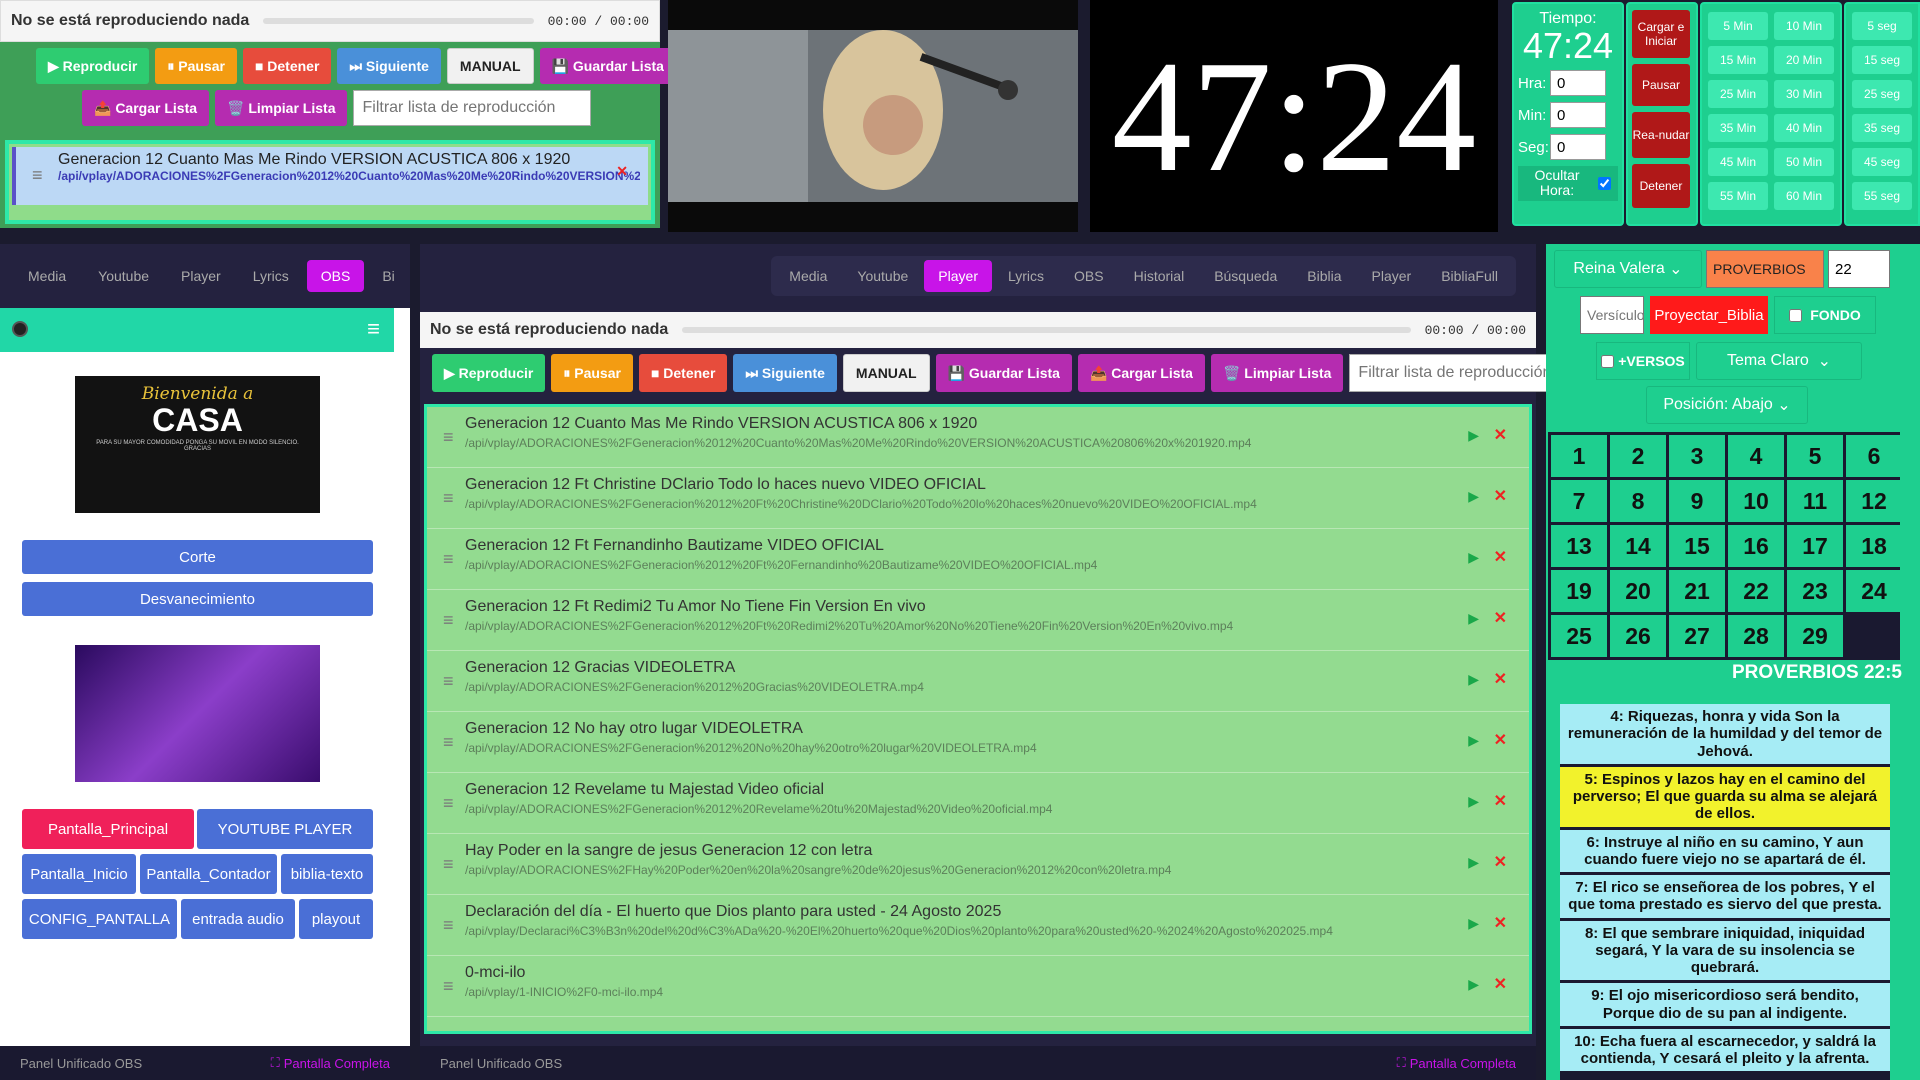 This screenshot has width=1920, height=1080. I want to click on chapter-button: 28, so click(1756, 636).